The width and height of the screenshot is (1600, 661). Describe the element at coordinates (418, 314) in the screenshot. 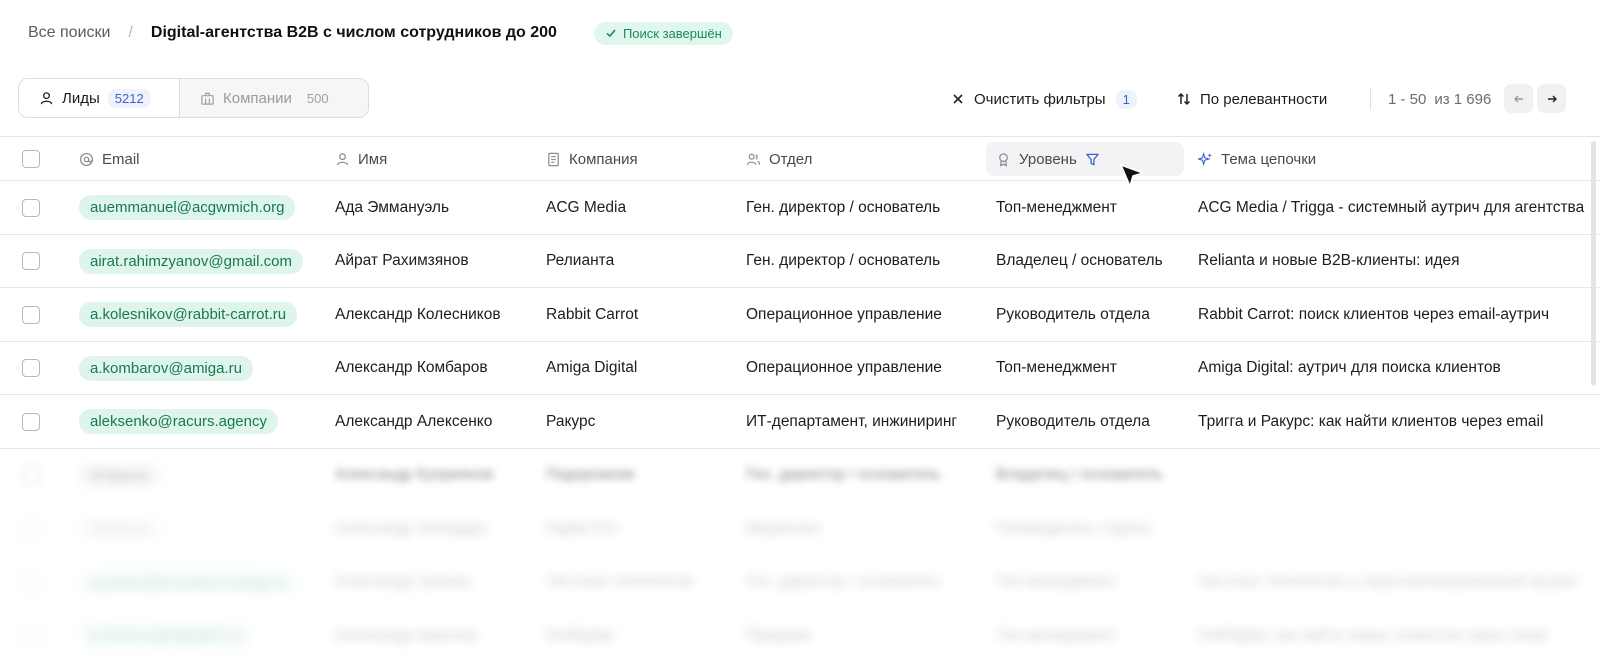

I see `name-cell: Александр Колесников` at that location.